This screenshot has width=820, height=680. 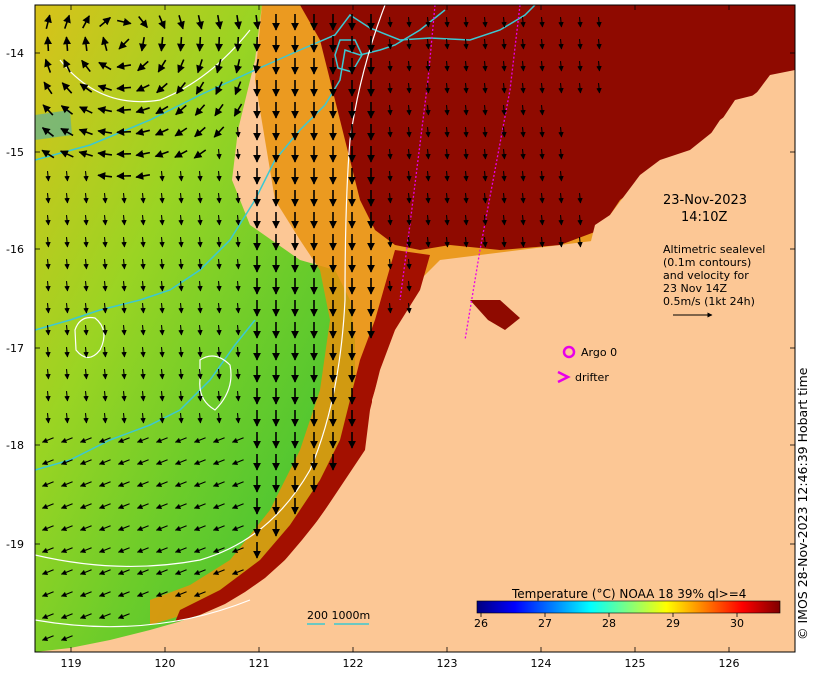 I want to click on bathymetry-scale-label: 200 1000m, so click(x=339, y=615).